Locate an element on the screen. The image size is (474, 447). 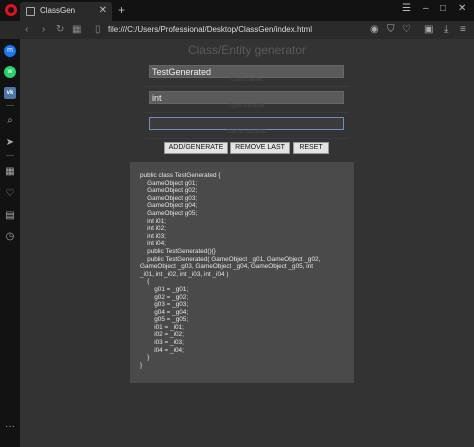
clock-icon: ◷ is located at coordinates (10, 237).